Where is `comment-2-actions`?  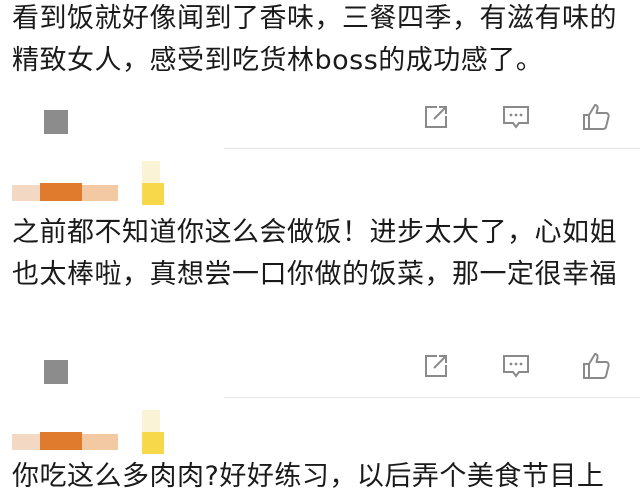
comment-2-actions is located at coordinates (516, 366).